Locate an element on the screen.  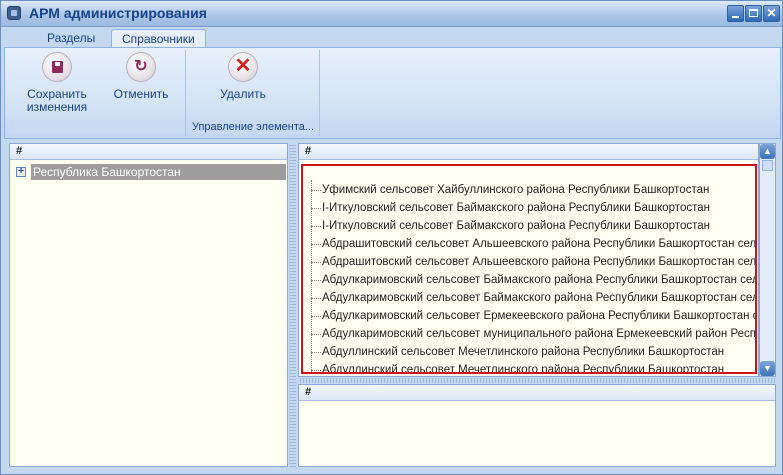
close-button: ✕ is located at coordinates (771, 13).